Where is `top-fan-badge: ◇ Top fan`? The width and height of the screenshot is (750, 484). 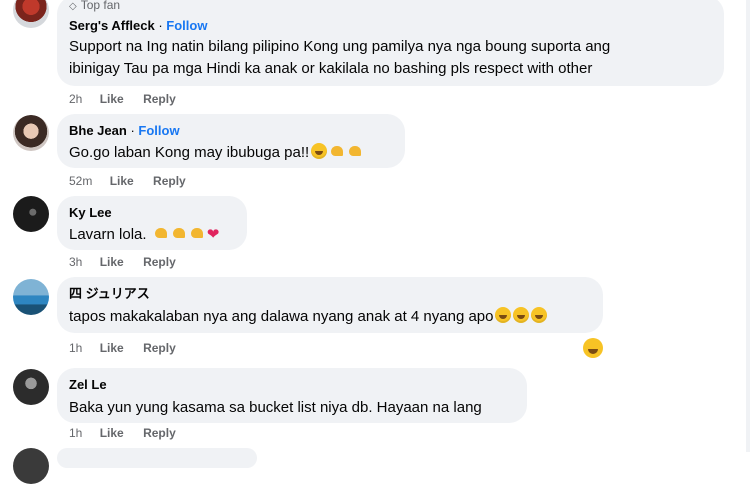 top-fan-badge: ◇ Top fan is located at coordinates (95, 6).